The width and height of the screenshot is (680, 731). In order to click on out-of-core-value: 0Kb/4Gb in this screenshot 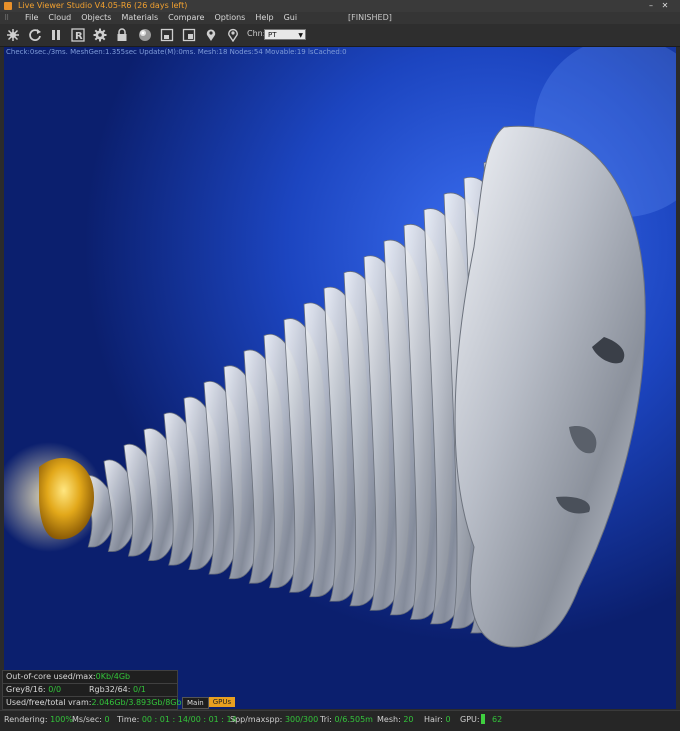, I will do `click(113, 676)`.